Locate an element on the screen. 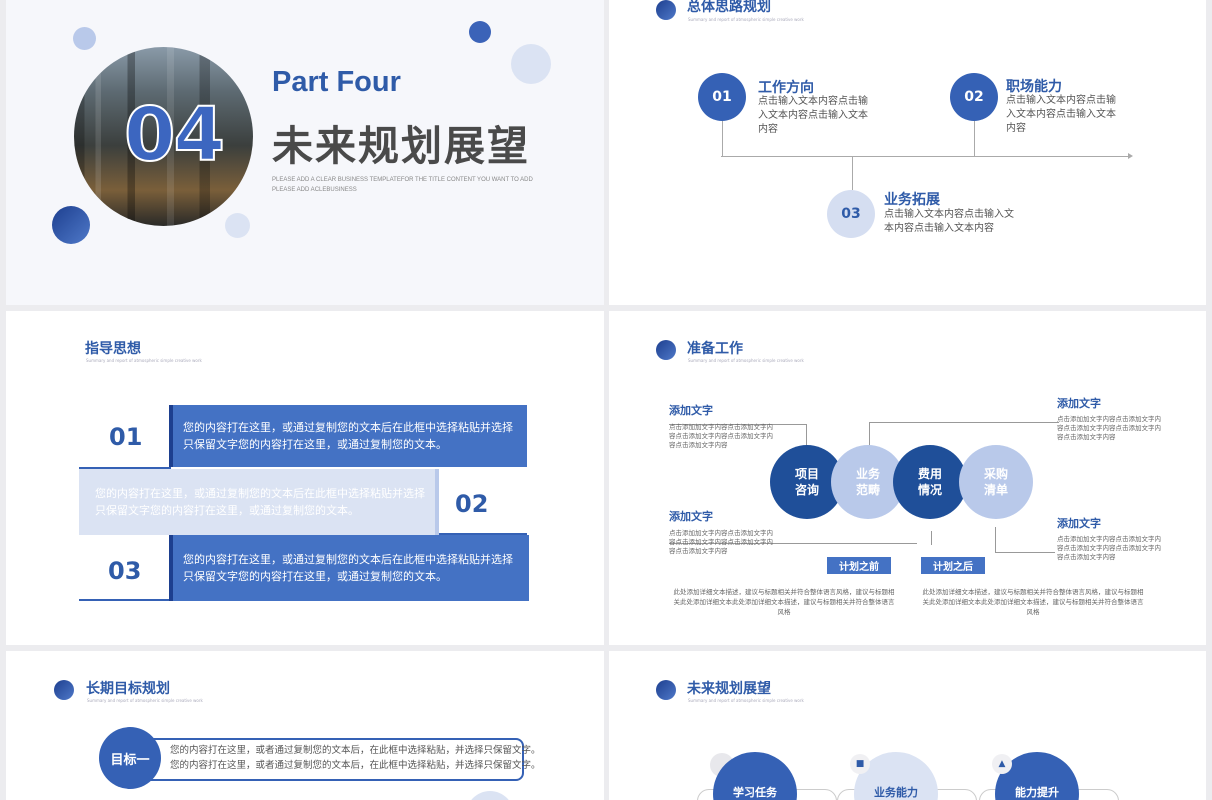 The height and width of the screenshot is (800, 1212). circle-cost-situation: 费用 情况 is located at coordinates (930, 482).